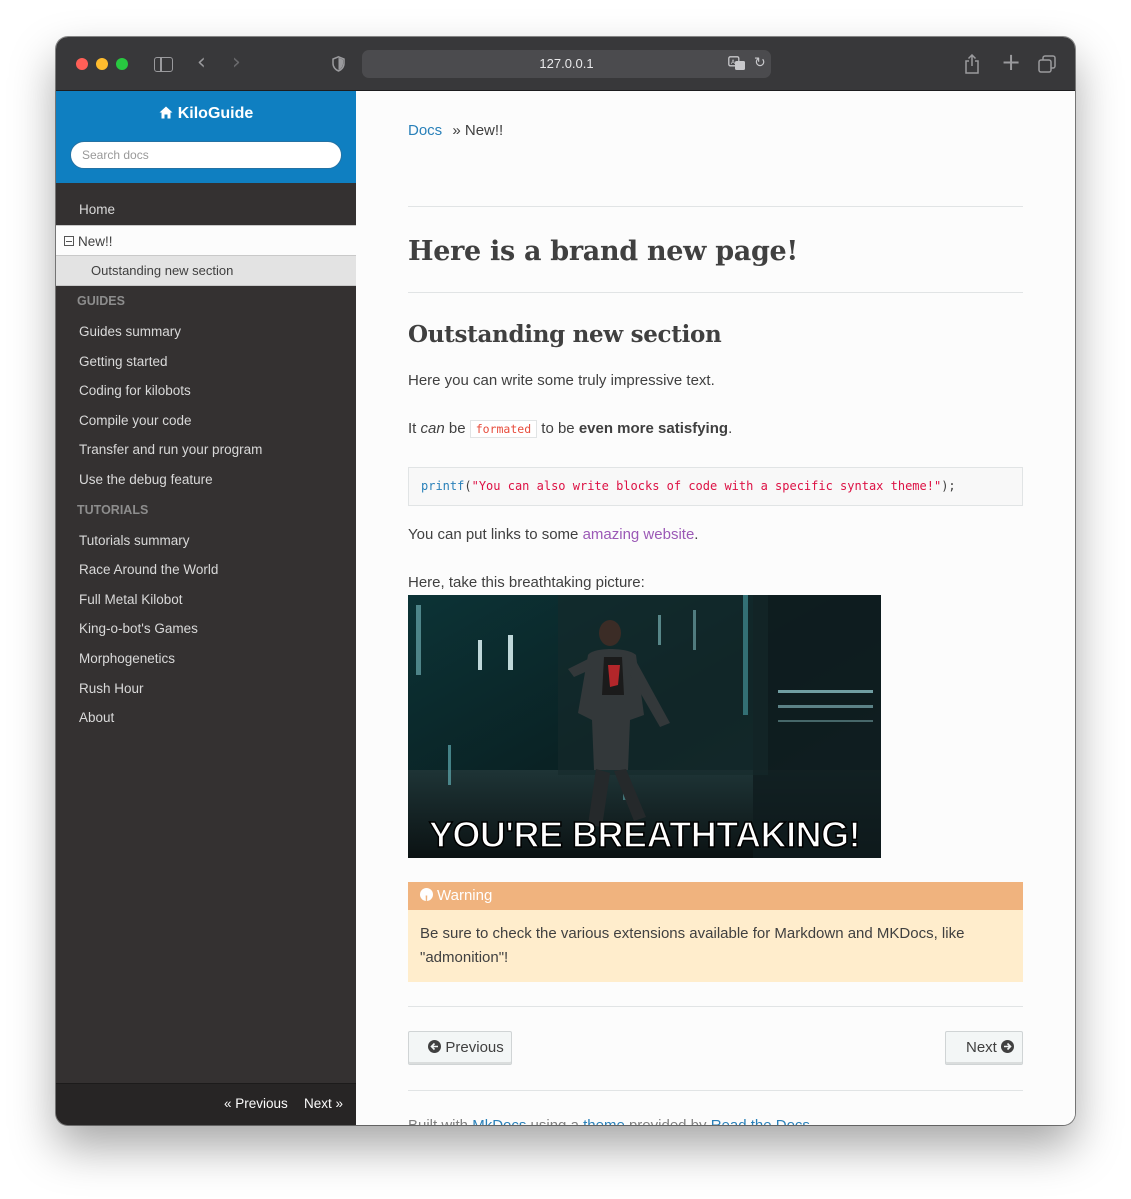 Image resolution: width=1131 pixels, height=1199 pixels. Describe the element at coordinates (812, 1121) in the screenshot. I see `footer-text: .` at that location.